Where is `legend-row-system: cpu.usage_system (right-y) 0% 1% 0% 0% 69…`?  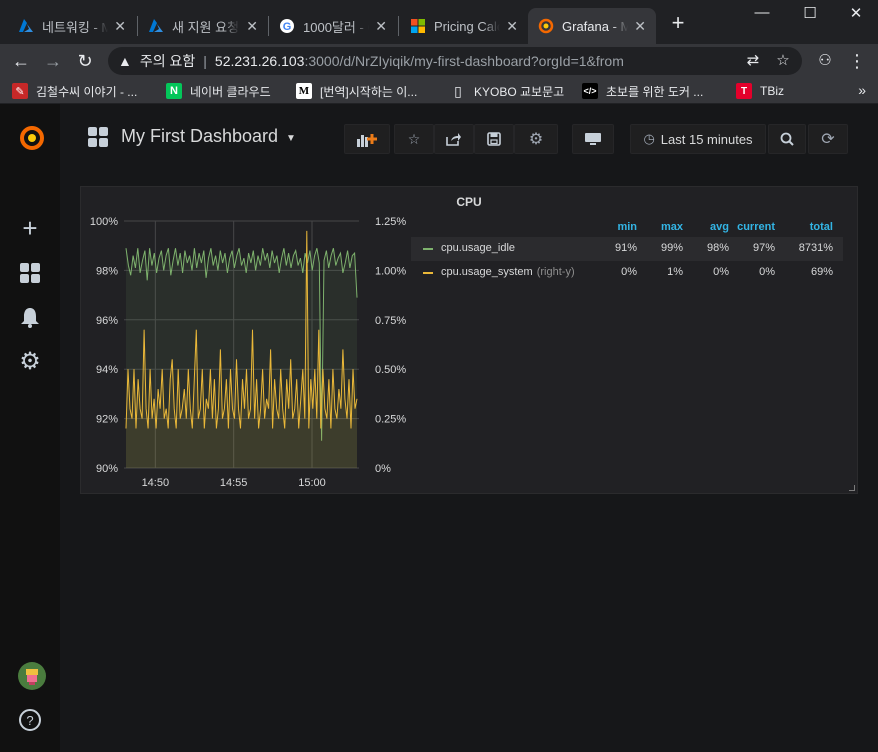
legend-row-system: cpu.usage_system (right-y) 0% 1% 0% 0% 69… is located at coordinates (627, 273).